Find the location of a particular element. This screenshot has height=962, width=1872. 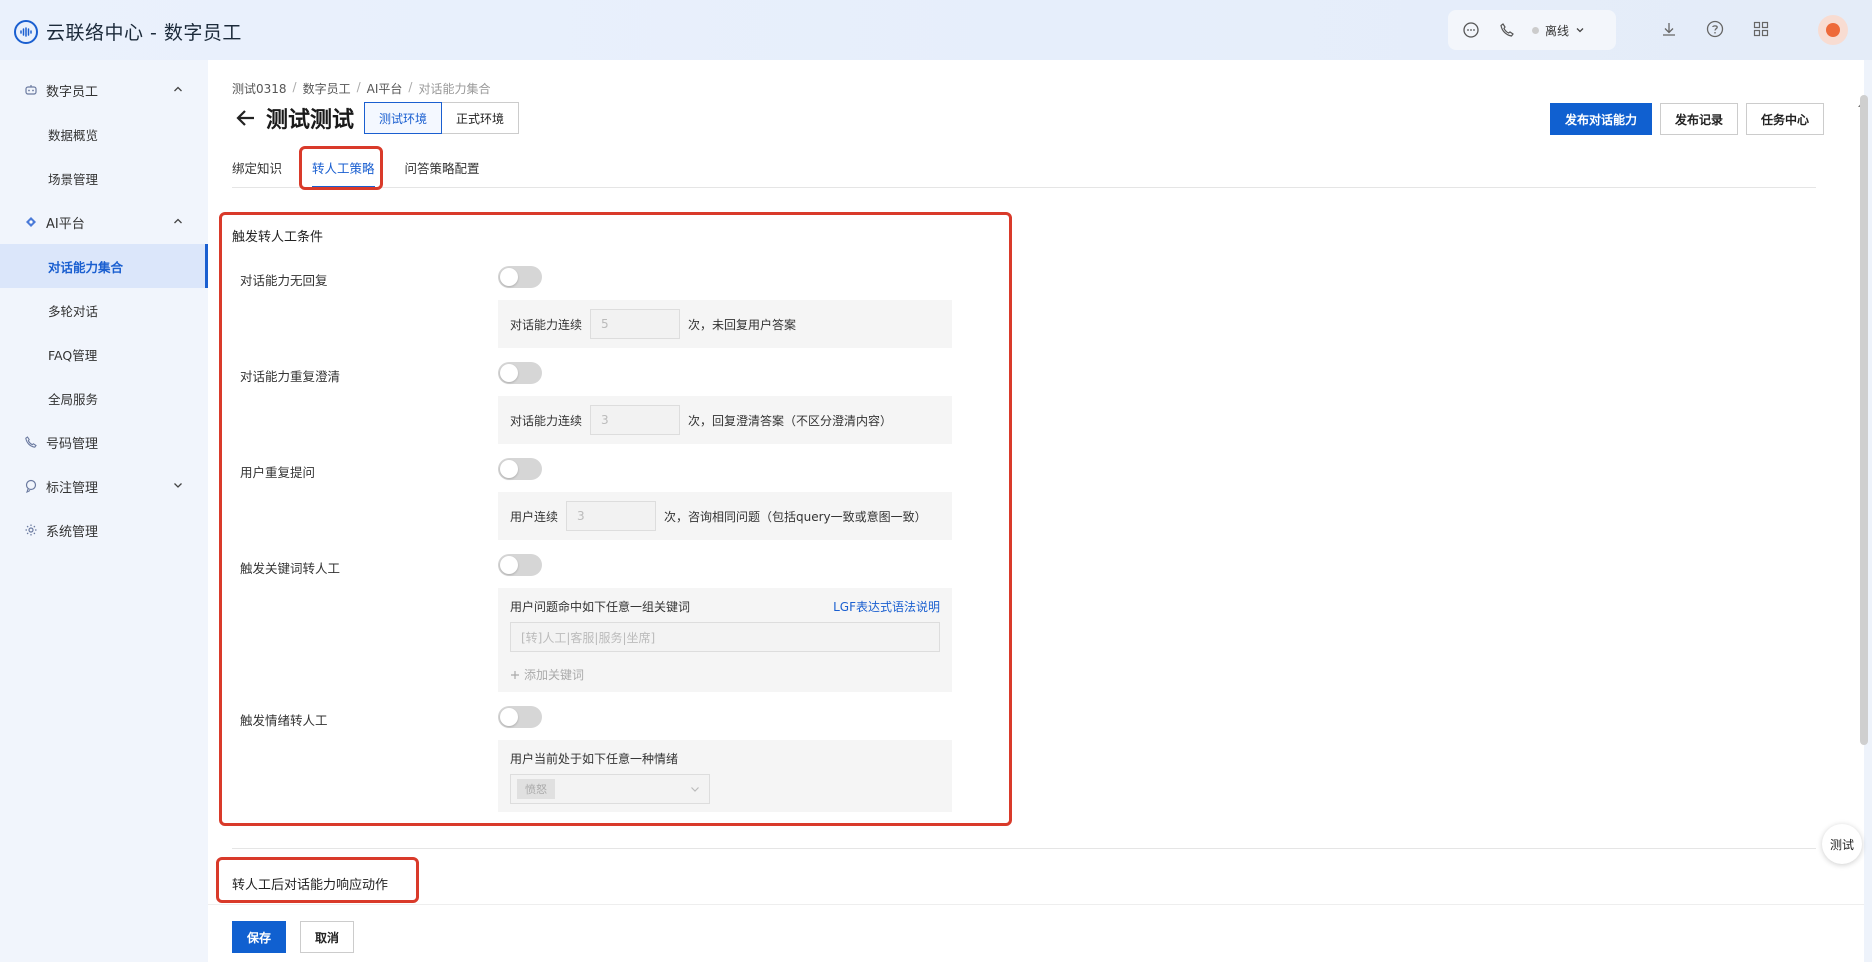

breadcrumb-current: 对话能力集合 is located at coordinates (454, 89).